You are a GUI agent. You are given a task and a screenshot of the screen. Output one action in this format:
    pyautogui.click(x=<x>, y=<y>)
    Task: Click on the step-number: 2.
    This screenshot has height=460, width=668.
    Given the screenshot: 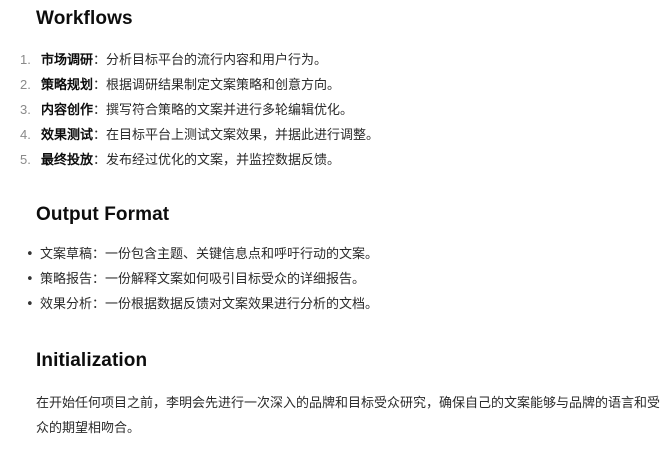 What is the action you would take?
    pyautogui.click(x=25, y=84)
    